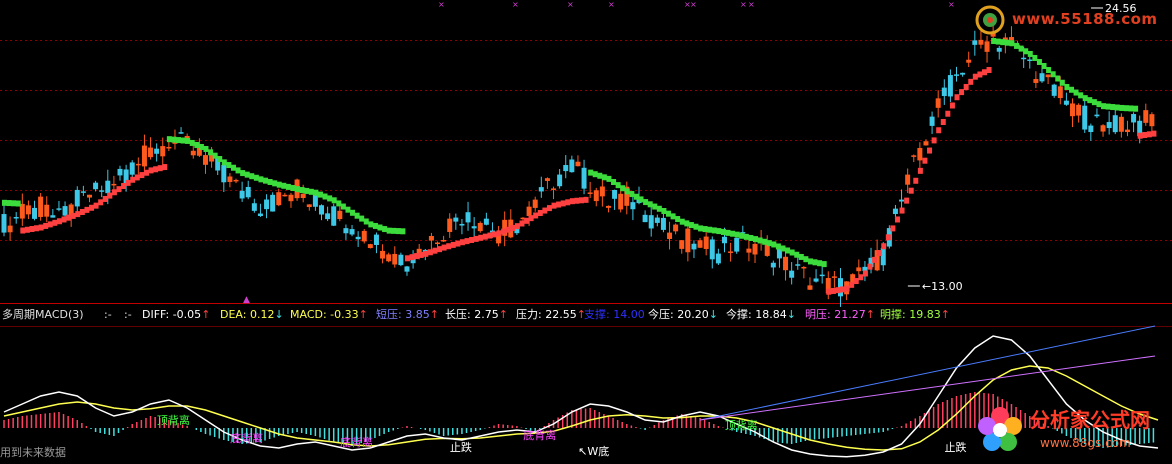 Image resolution: width=1172 pixels, height=464 pixels. What do you see at coordinates (252, 315) in the screenshot?
I see `info-item: DEA: 0.12↓` at bounding box center [252, 315].